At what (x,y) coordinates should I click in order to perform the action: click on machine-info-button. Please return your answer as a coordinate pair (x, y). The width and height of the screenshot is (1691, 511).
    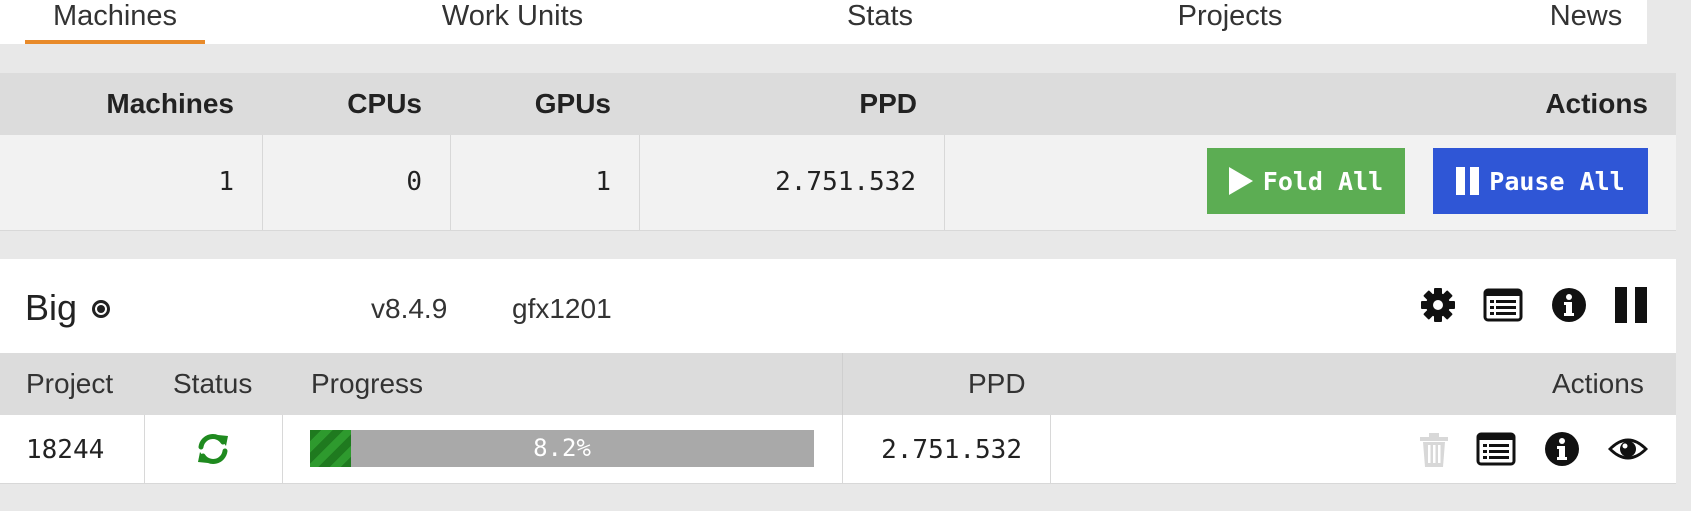
    Looking at the image, I should click on (1569, 305).